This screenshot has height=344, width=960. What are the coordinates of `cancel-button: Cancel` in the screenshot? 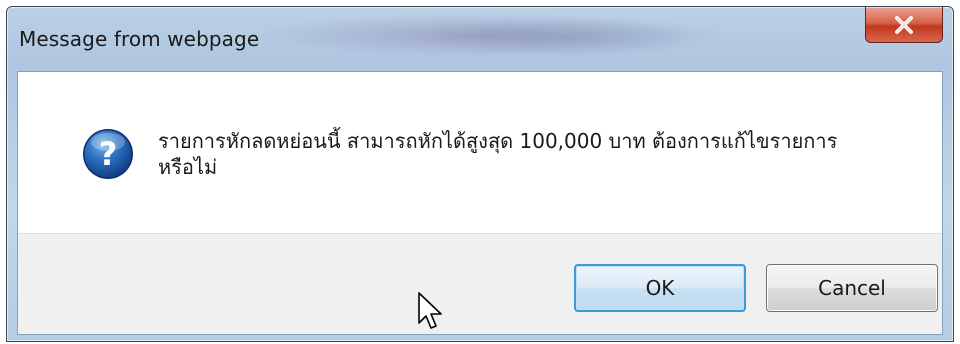 It's located at (852, 288).